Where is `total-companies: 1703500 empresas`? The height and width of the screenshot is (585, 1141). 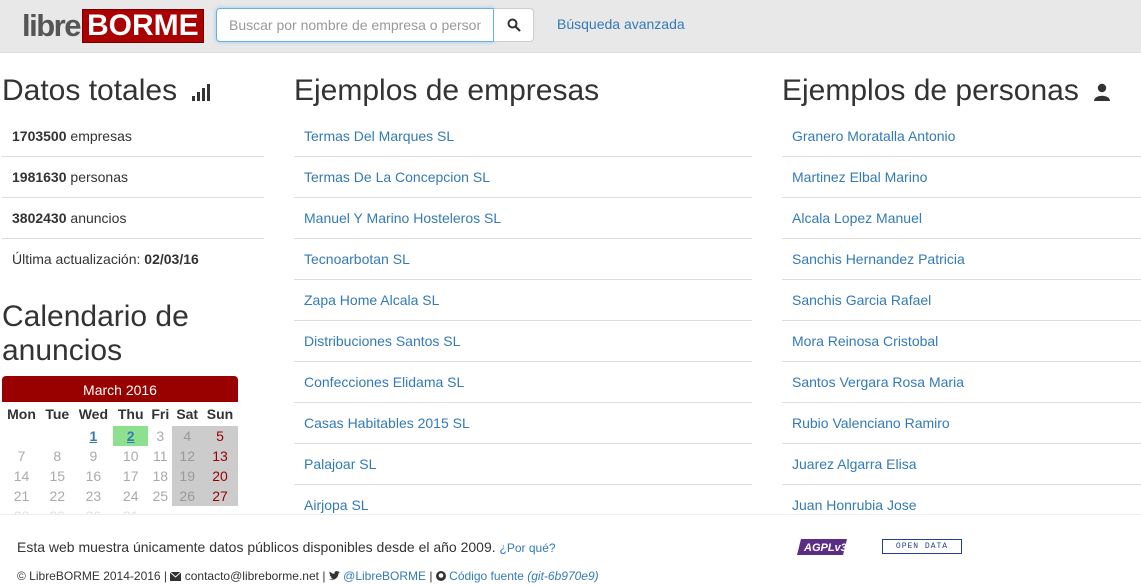 total-companies: 1703500 empresas is located at coordinates (133, 136).